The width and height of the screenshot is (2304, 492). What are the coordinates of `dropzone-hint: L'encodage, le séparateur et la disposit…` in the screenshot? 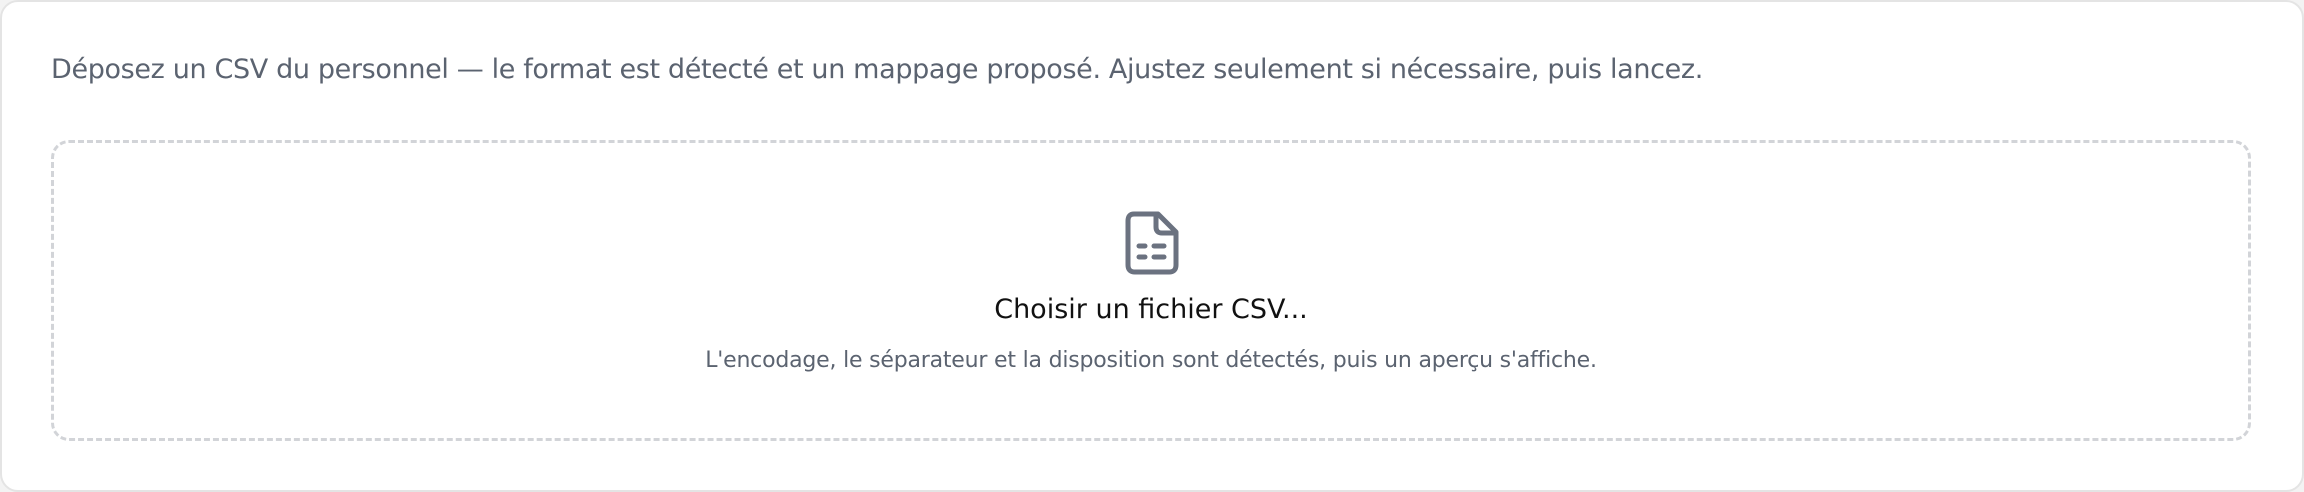 It's located at (1151, 360).